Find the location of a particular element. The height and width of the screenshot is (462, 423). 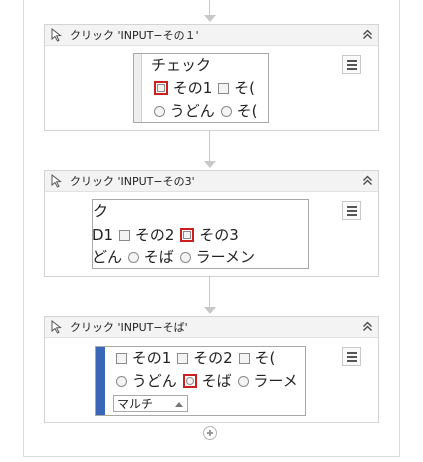

activity-header: クリック 'INPUT−そば' is located at coordinates (211, 327).